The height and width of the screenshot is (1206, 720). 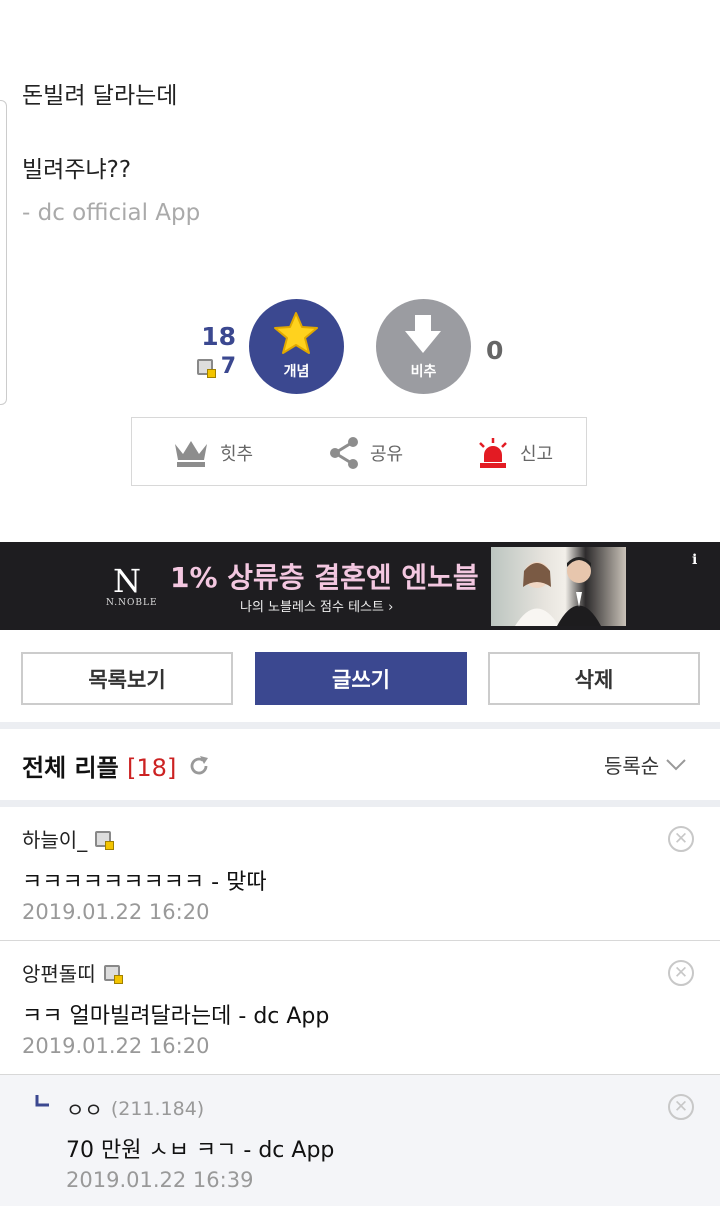 What do you see at coordinates (191, 453) in the screenshot?
I see `crown-icon` at bounding box center [191, 453].